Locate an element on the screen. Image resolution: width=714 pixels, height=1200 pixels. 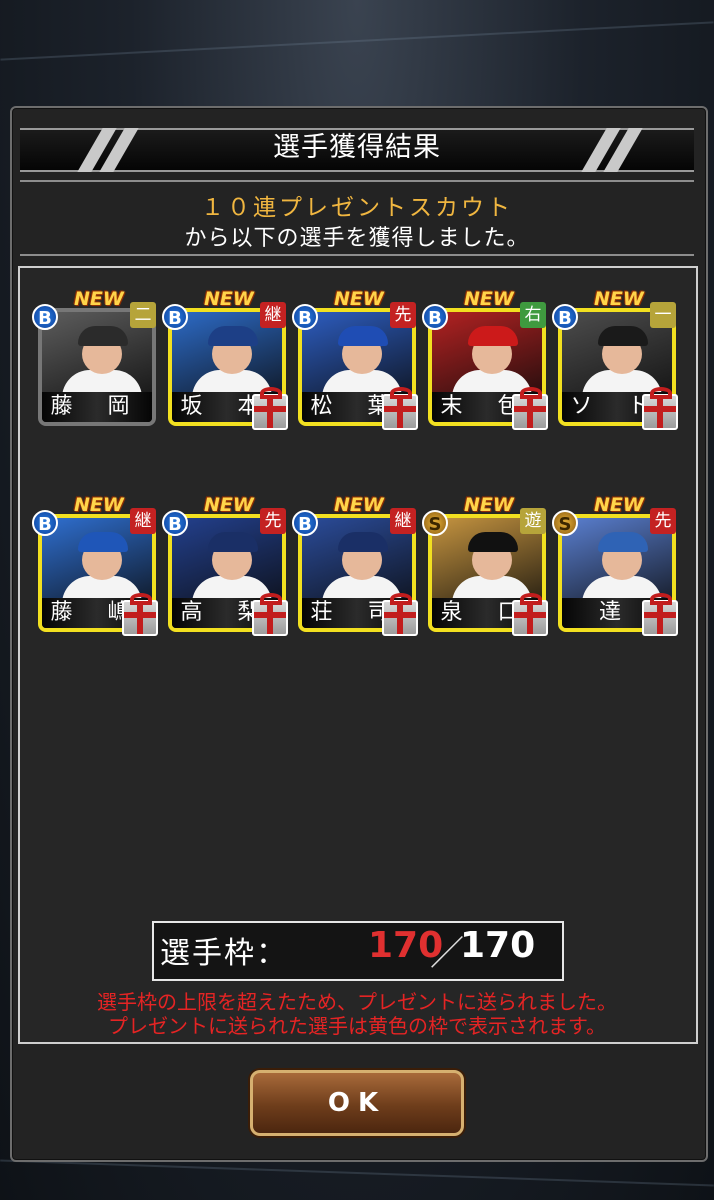
roster-label: 選手枠： is located at coordinates (224, 953).